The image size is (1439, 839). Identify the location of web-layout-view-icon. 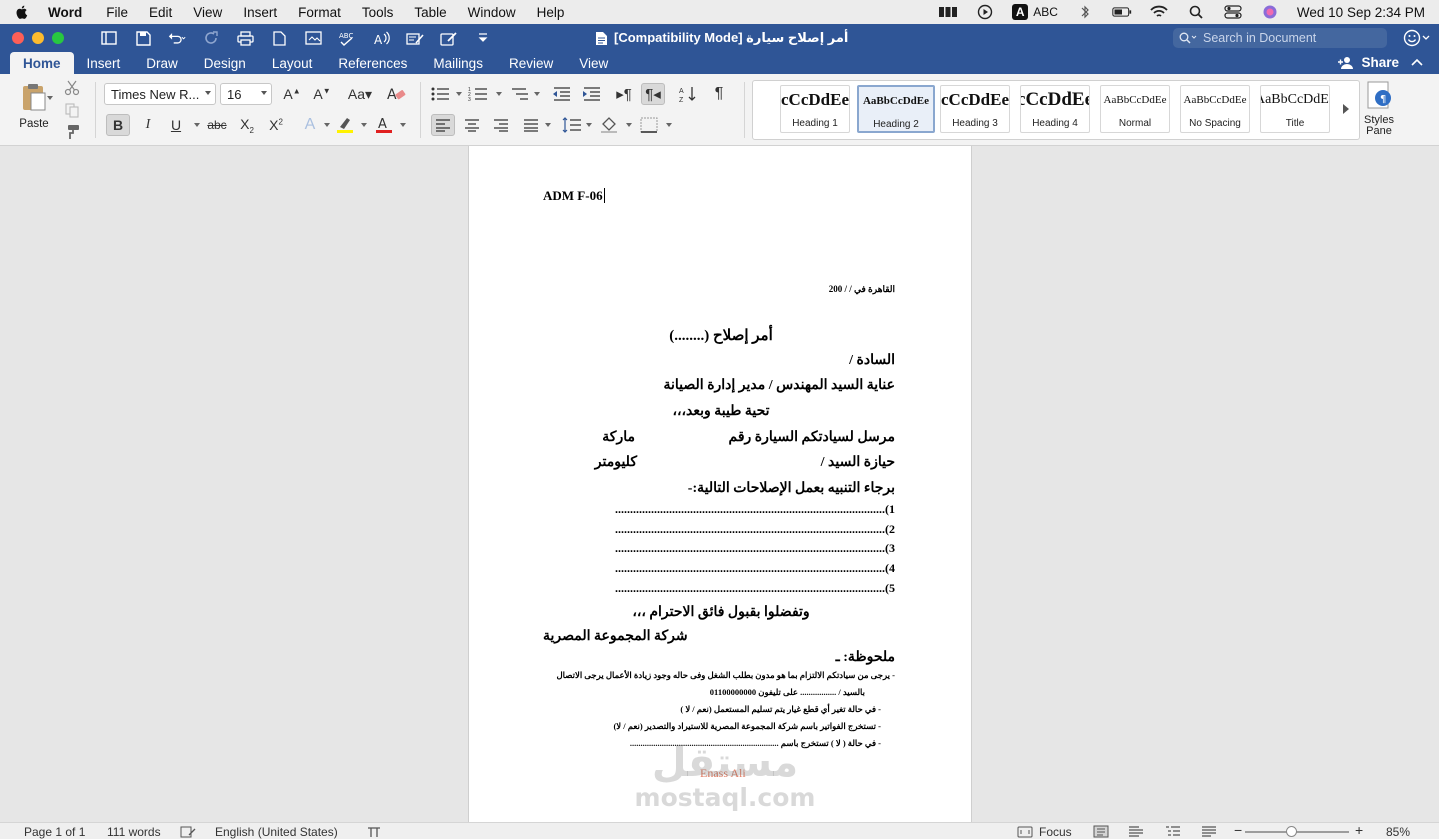
(1136, 831).